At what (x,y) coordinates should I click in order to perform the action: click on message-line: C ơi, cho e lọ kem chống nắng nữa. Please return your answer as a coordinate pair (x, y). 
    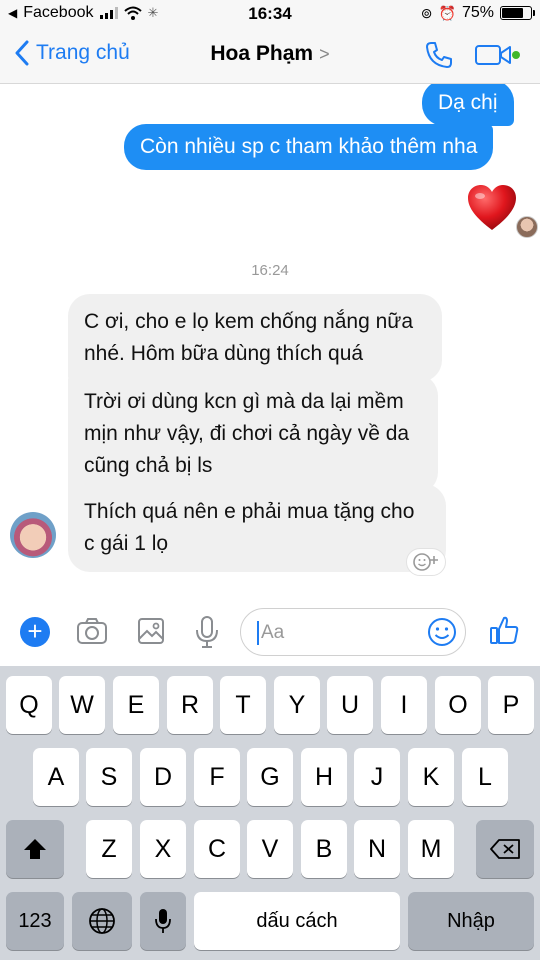
    Looking at the image, I should click on (249, 321).